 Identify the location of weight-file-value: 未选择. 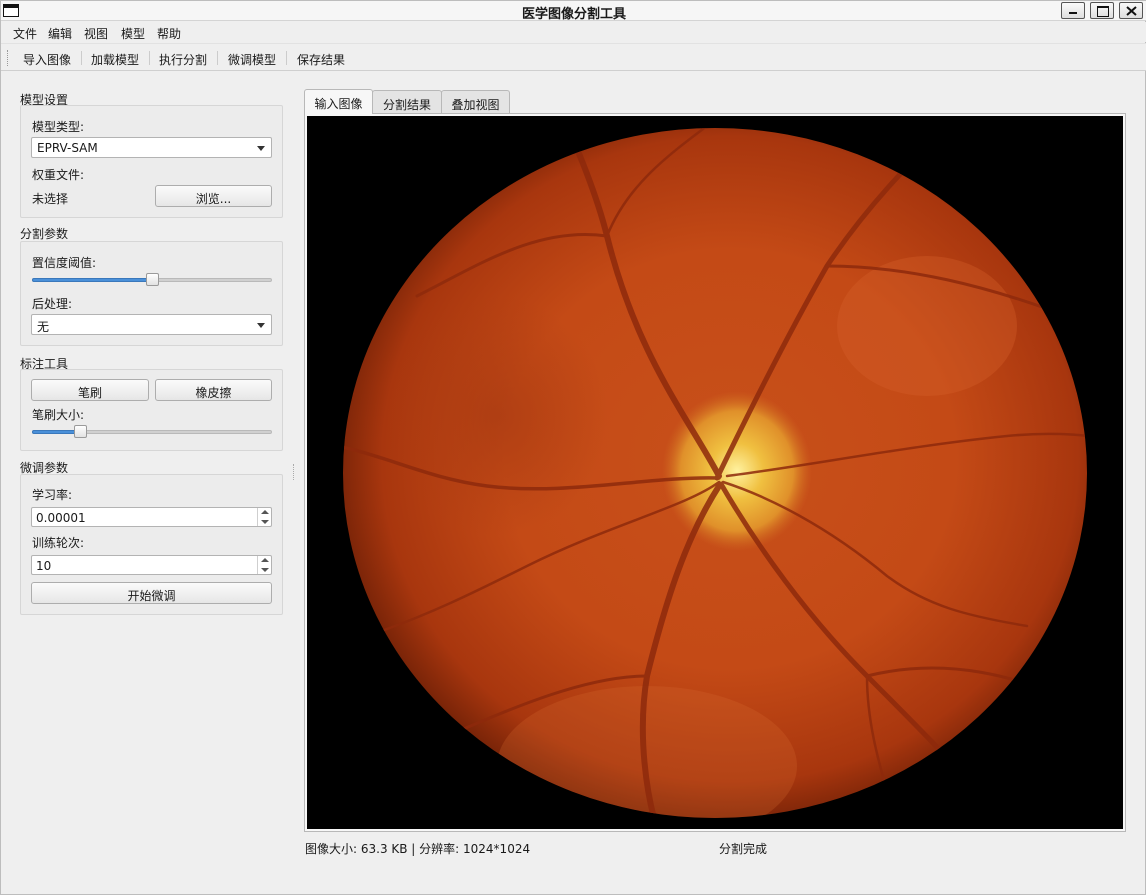
(50, 199).